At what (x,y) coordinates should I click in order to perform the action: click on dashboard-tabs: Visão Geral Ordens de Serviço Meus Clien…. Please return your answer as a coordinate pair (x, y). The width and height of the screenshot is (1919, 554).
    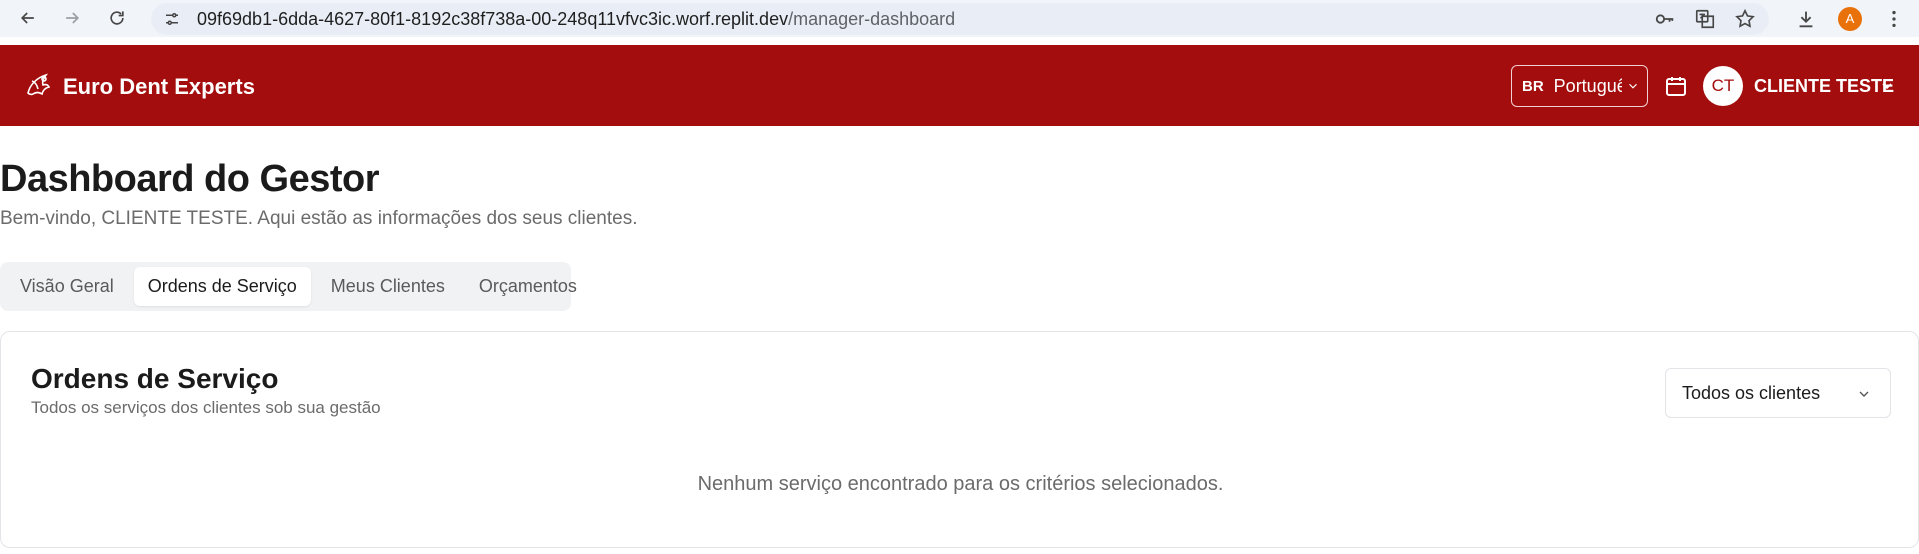
    Looking at the image, I should click on (288, 286).